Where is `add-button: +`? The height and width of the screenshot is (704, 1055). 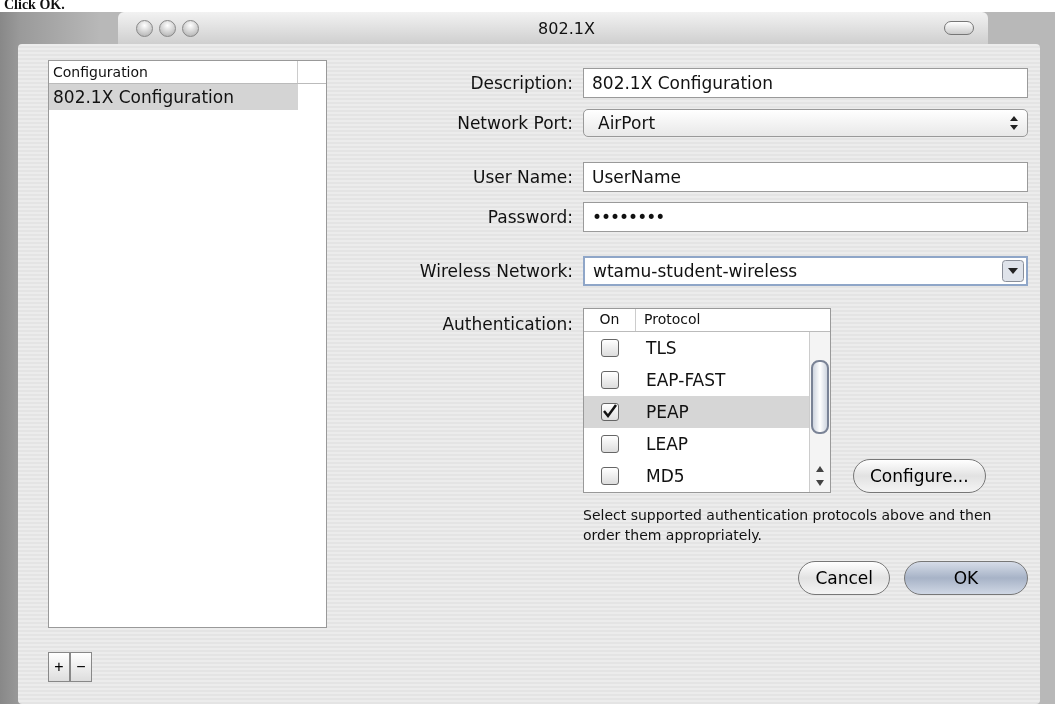
add-button: + is located at coordinates (59, 667).